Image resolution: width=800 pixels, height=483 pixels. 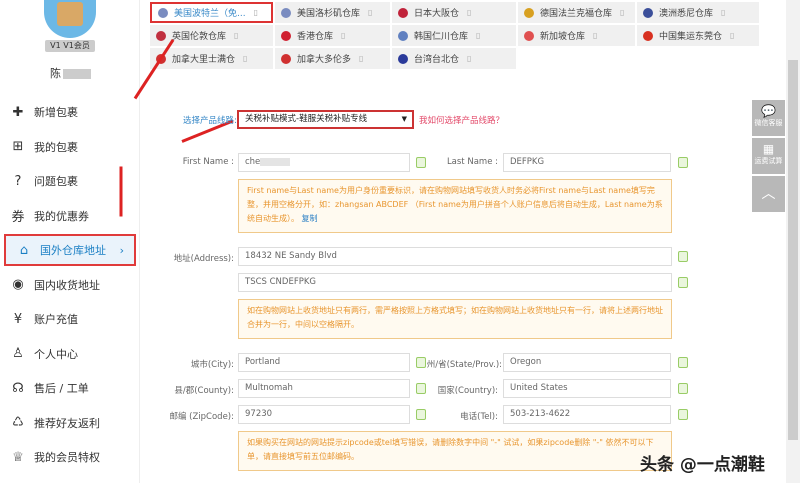 I want to click on address1-field: 18432 NE Sandy Blvd, so click(x=455, y=256).